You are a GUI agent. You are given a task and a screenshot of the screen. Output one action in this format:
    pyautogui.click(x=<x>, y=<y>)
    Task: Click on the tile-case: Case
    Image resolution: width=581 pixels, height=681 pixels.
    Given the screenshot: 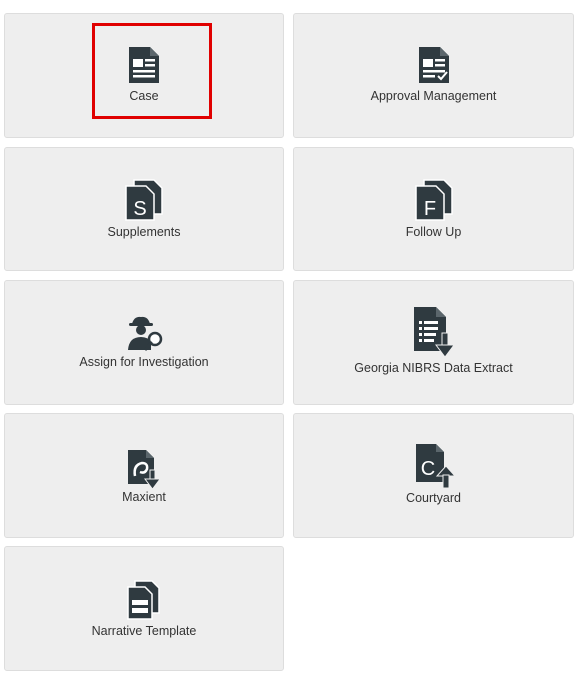 What is the action you would take?
    pyautogui.click(x=144, y=75)
    